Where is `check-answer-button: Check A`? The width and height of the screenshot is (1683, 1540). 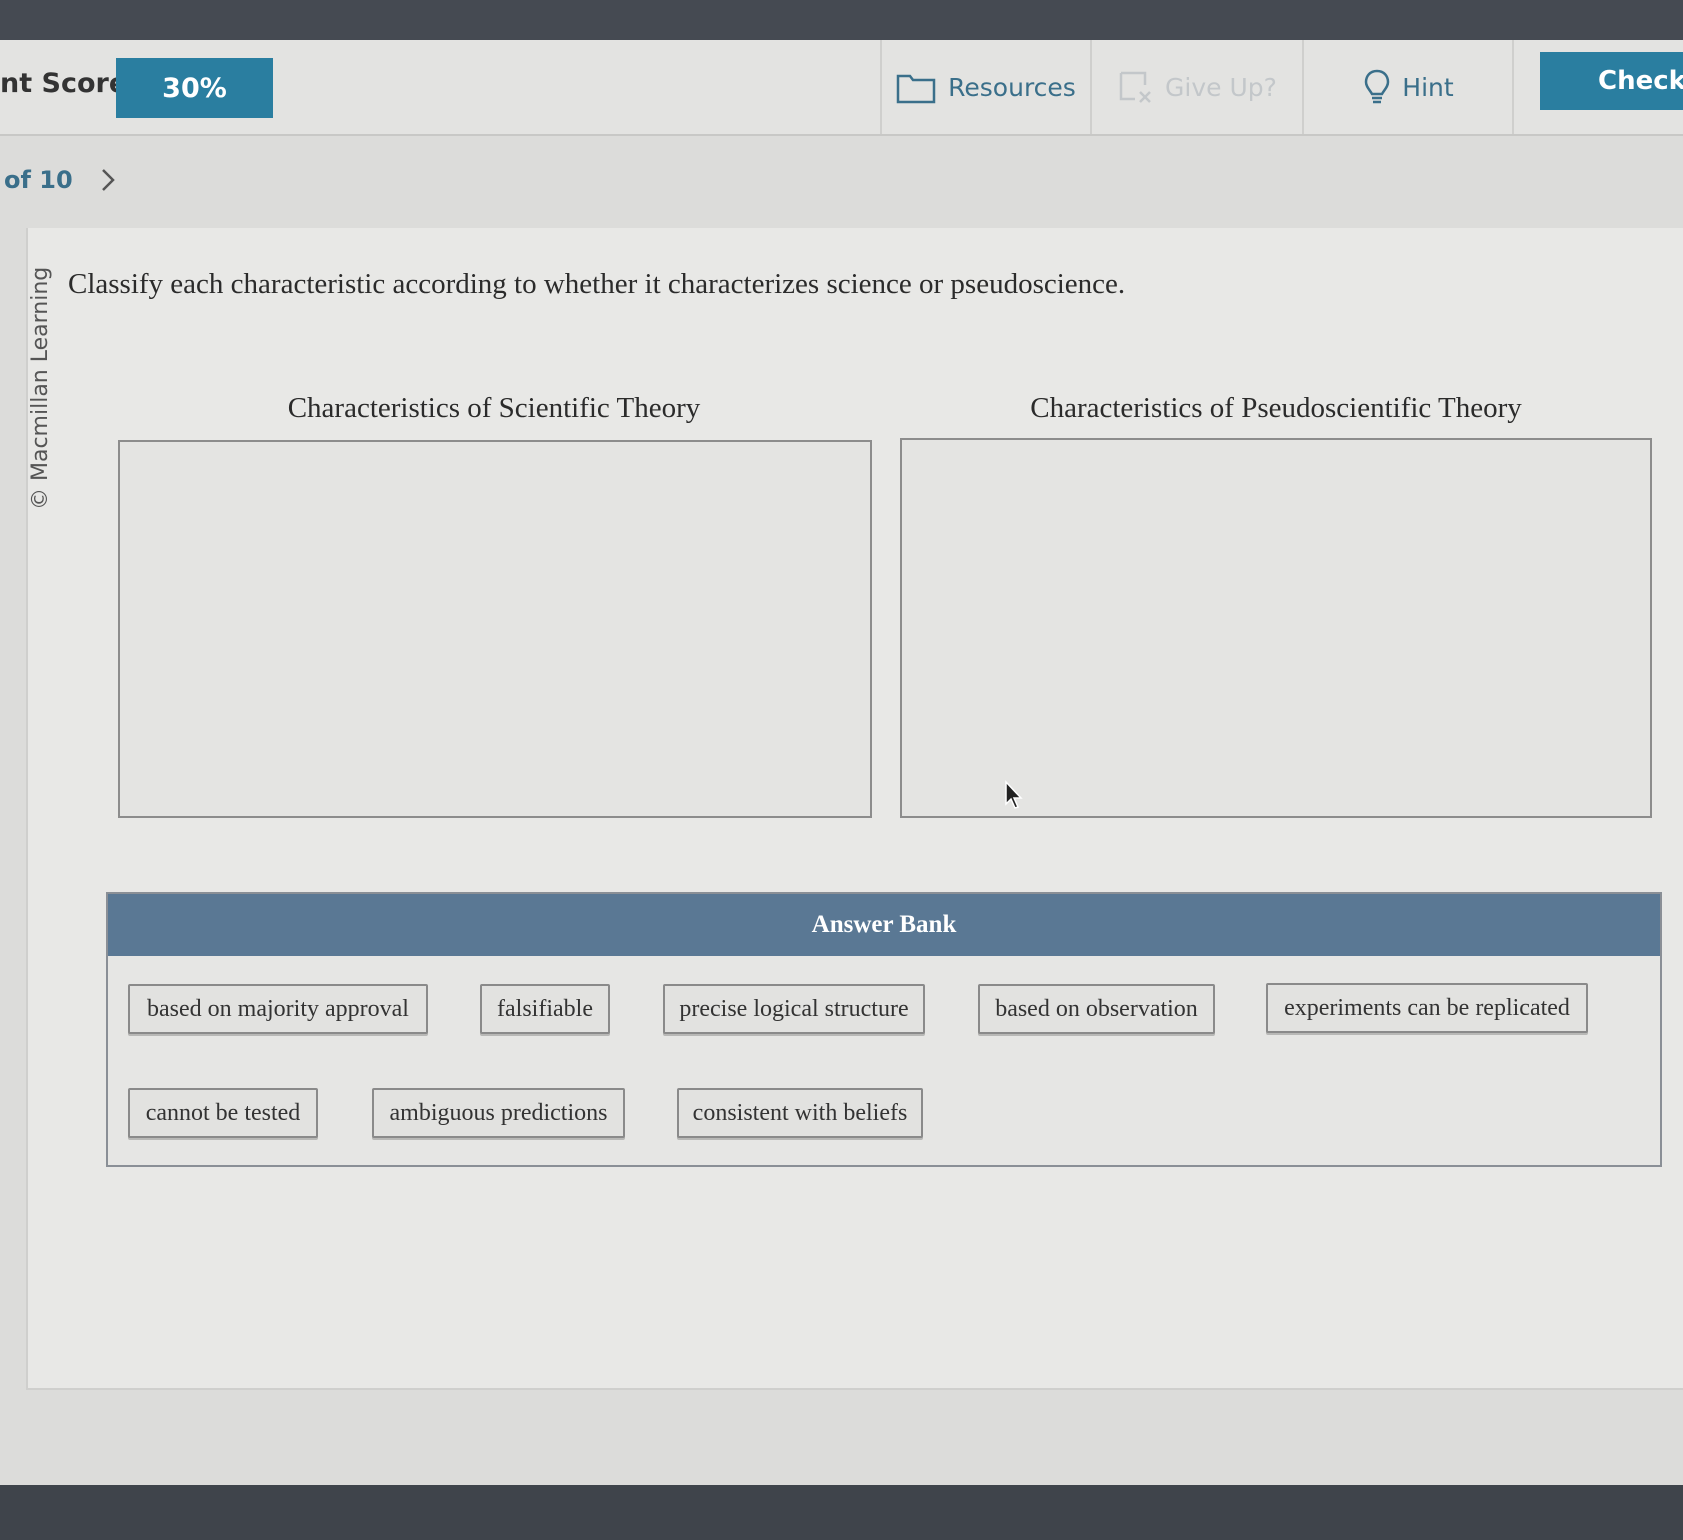
check-answer-button: Check A is located at coordinates (1611, 81).